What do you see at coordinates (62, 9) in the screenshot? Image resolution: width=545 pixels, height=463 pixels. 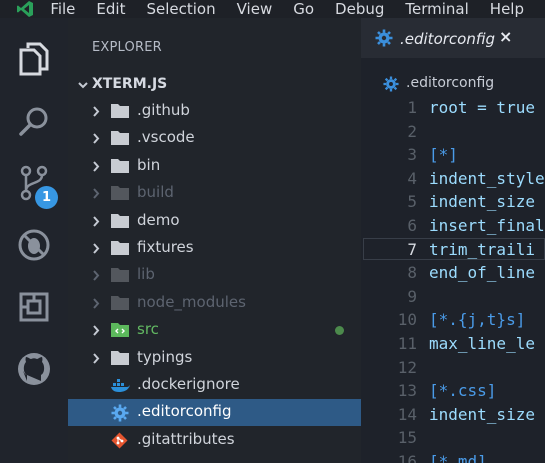 I see `menu-file: File` at bounding box center [62, 9].